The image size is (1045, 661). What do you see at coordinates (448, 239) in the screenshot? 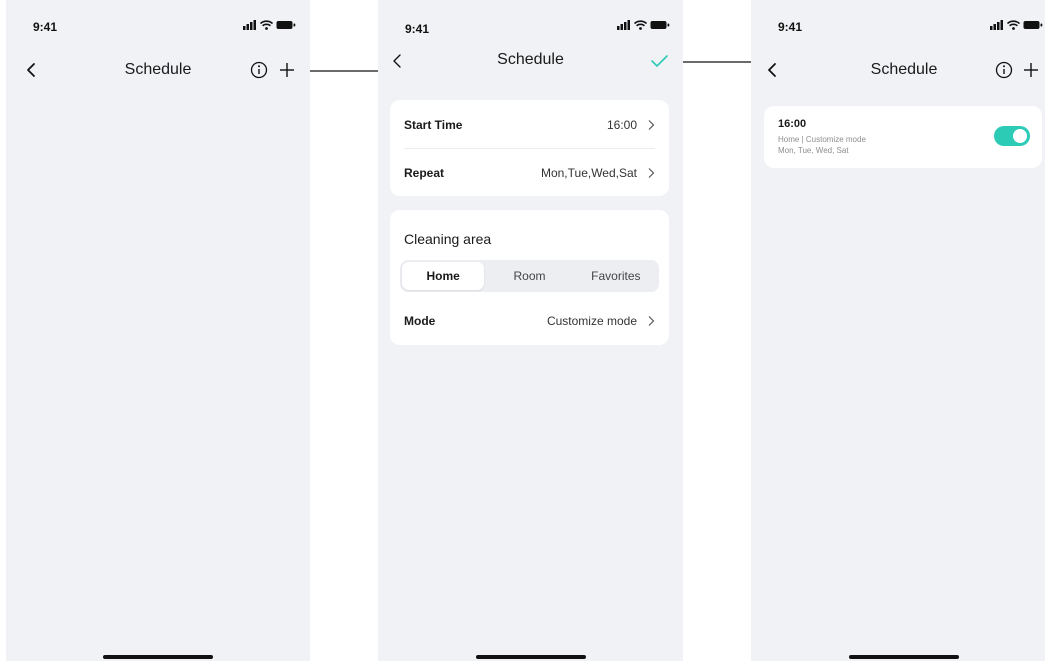
I see `cleaning-area-title: Cleaning area` at bounding box center [448, 239].